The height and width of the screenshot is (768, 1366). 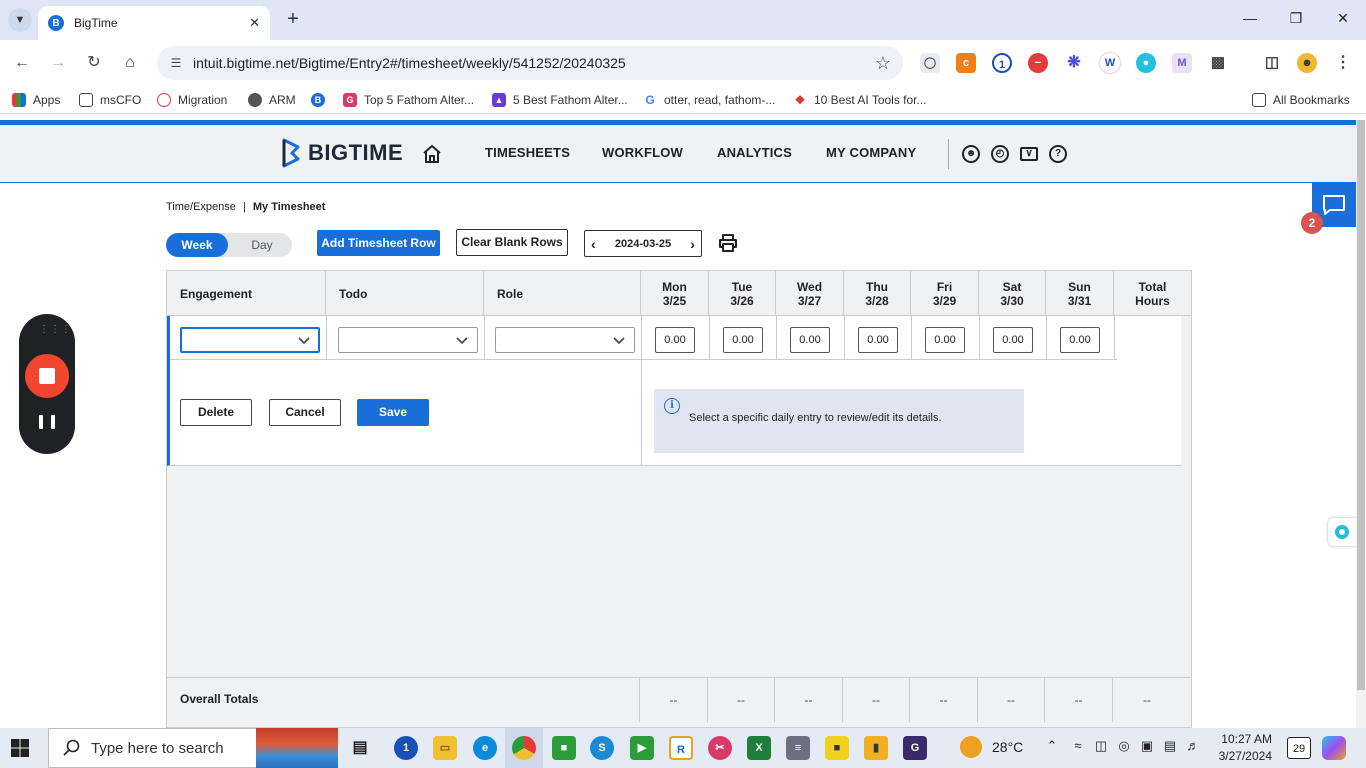 I want to click on role-select, so click(x=565, y=340).